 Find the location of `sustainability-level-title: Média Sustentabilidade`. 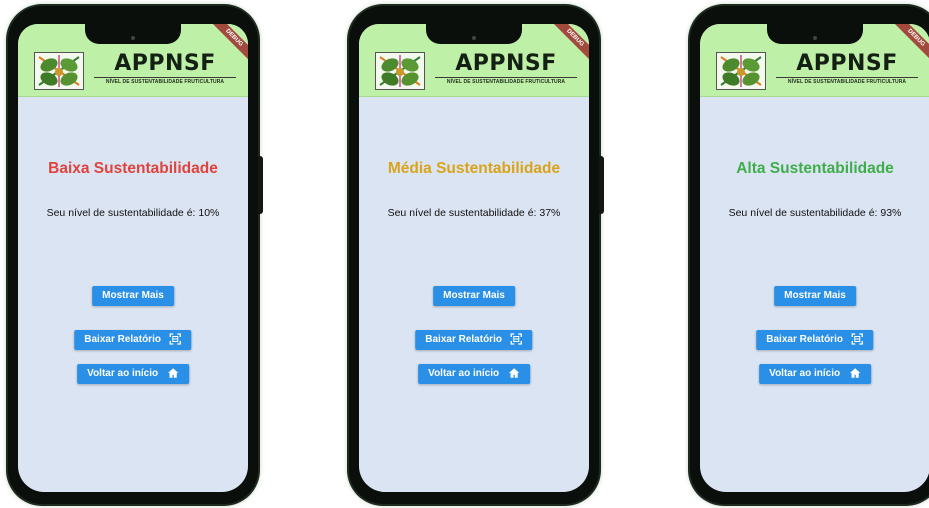

sustainability-level-title: Média Sustentabilidade is located at coordinates (474, 168).